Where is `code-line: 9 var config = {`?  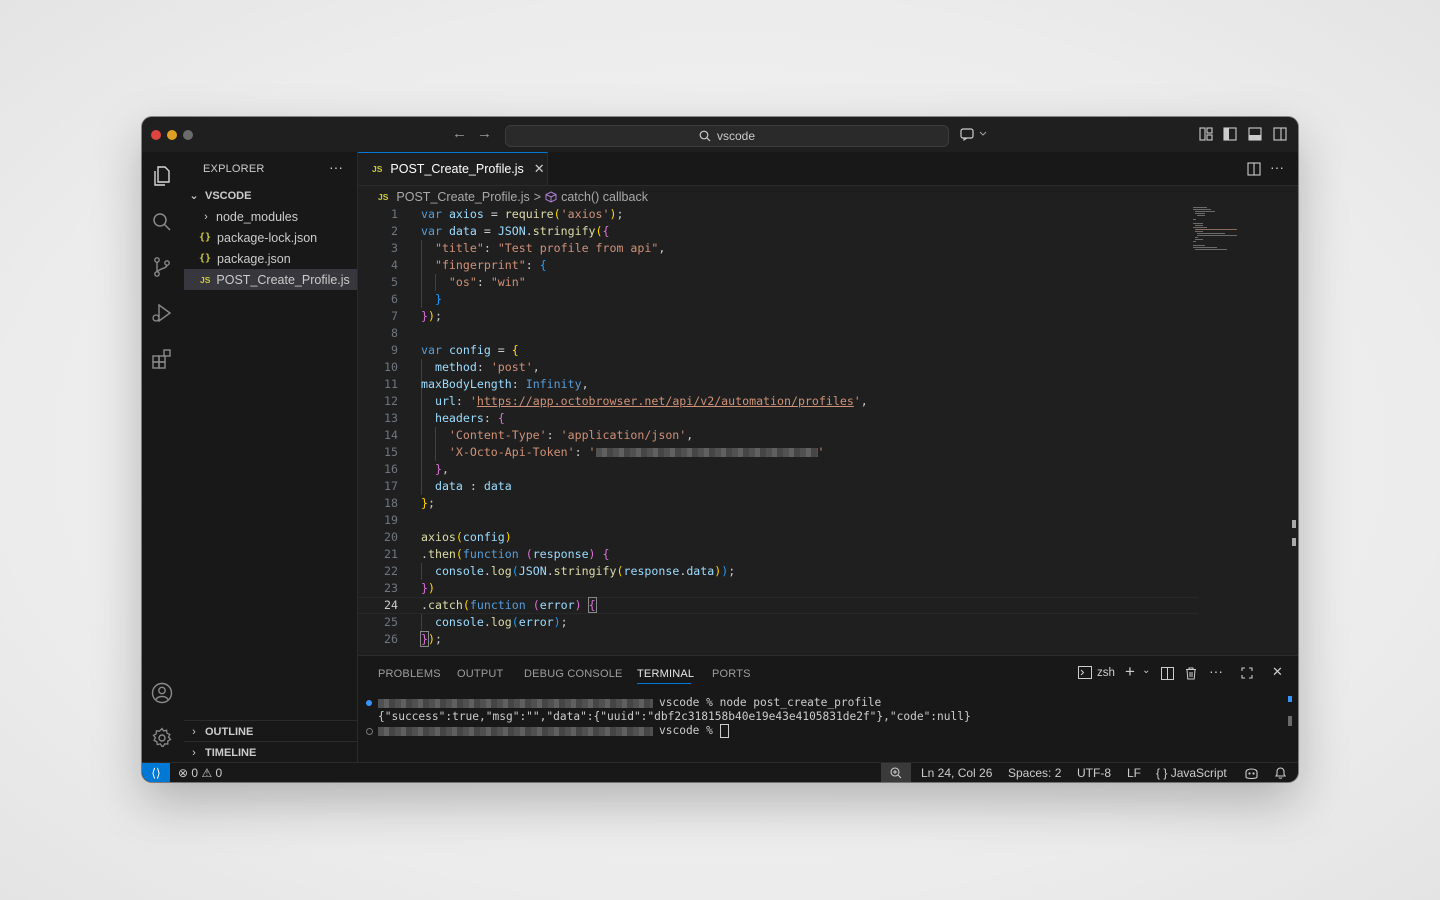
code-line: 9 var config = { is located at coordinates (455, 350).